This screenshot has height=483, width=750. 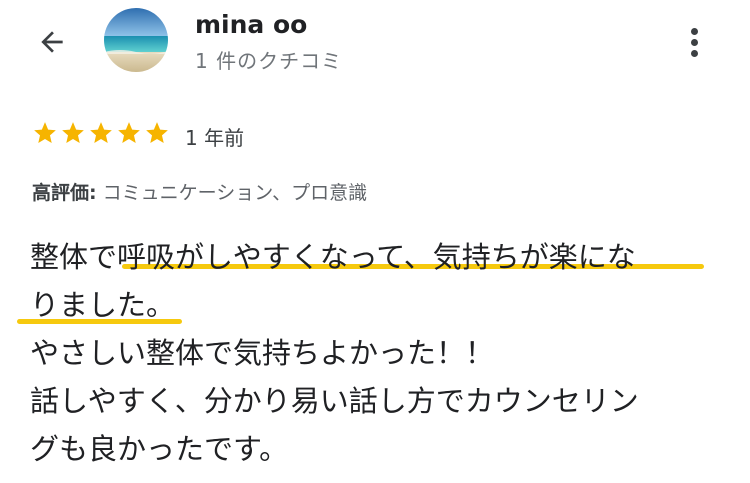 What do you see at coordinates (269, 61) in the screenshot?
I see `reviewer-review-count: 1 件のクチコミ` at bounding box center [269, 61].